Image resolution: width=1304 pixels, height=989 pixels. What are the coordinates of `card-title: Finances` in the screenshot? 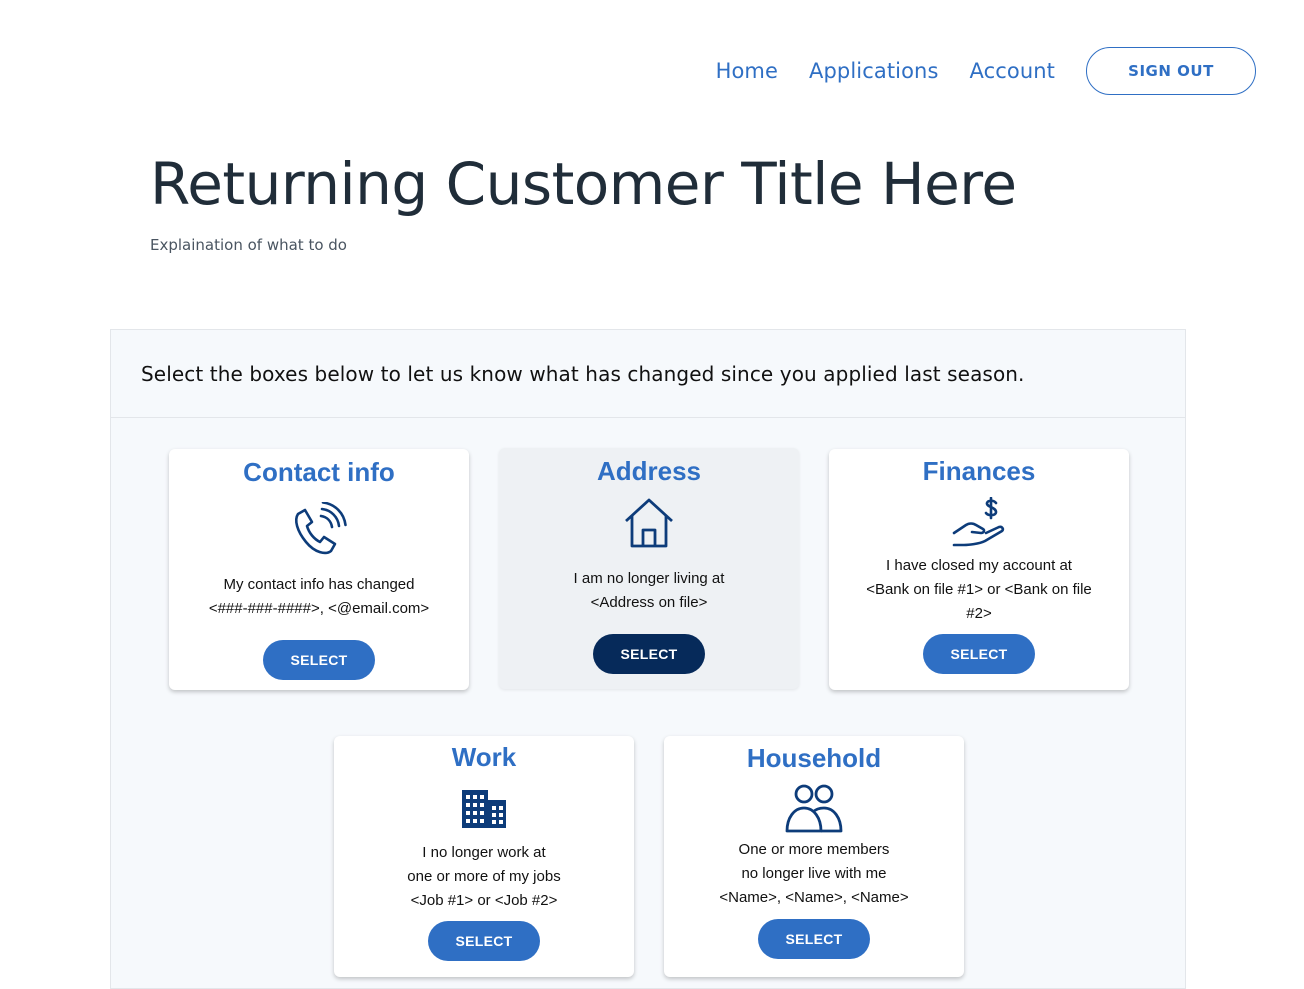 It's located at (979, 471).